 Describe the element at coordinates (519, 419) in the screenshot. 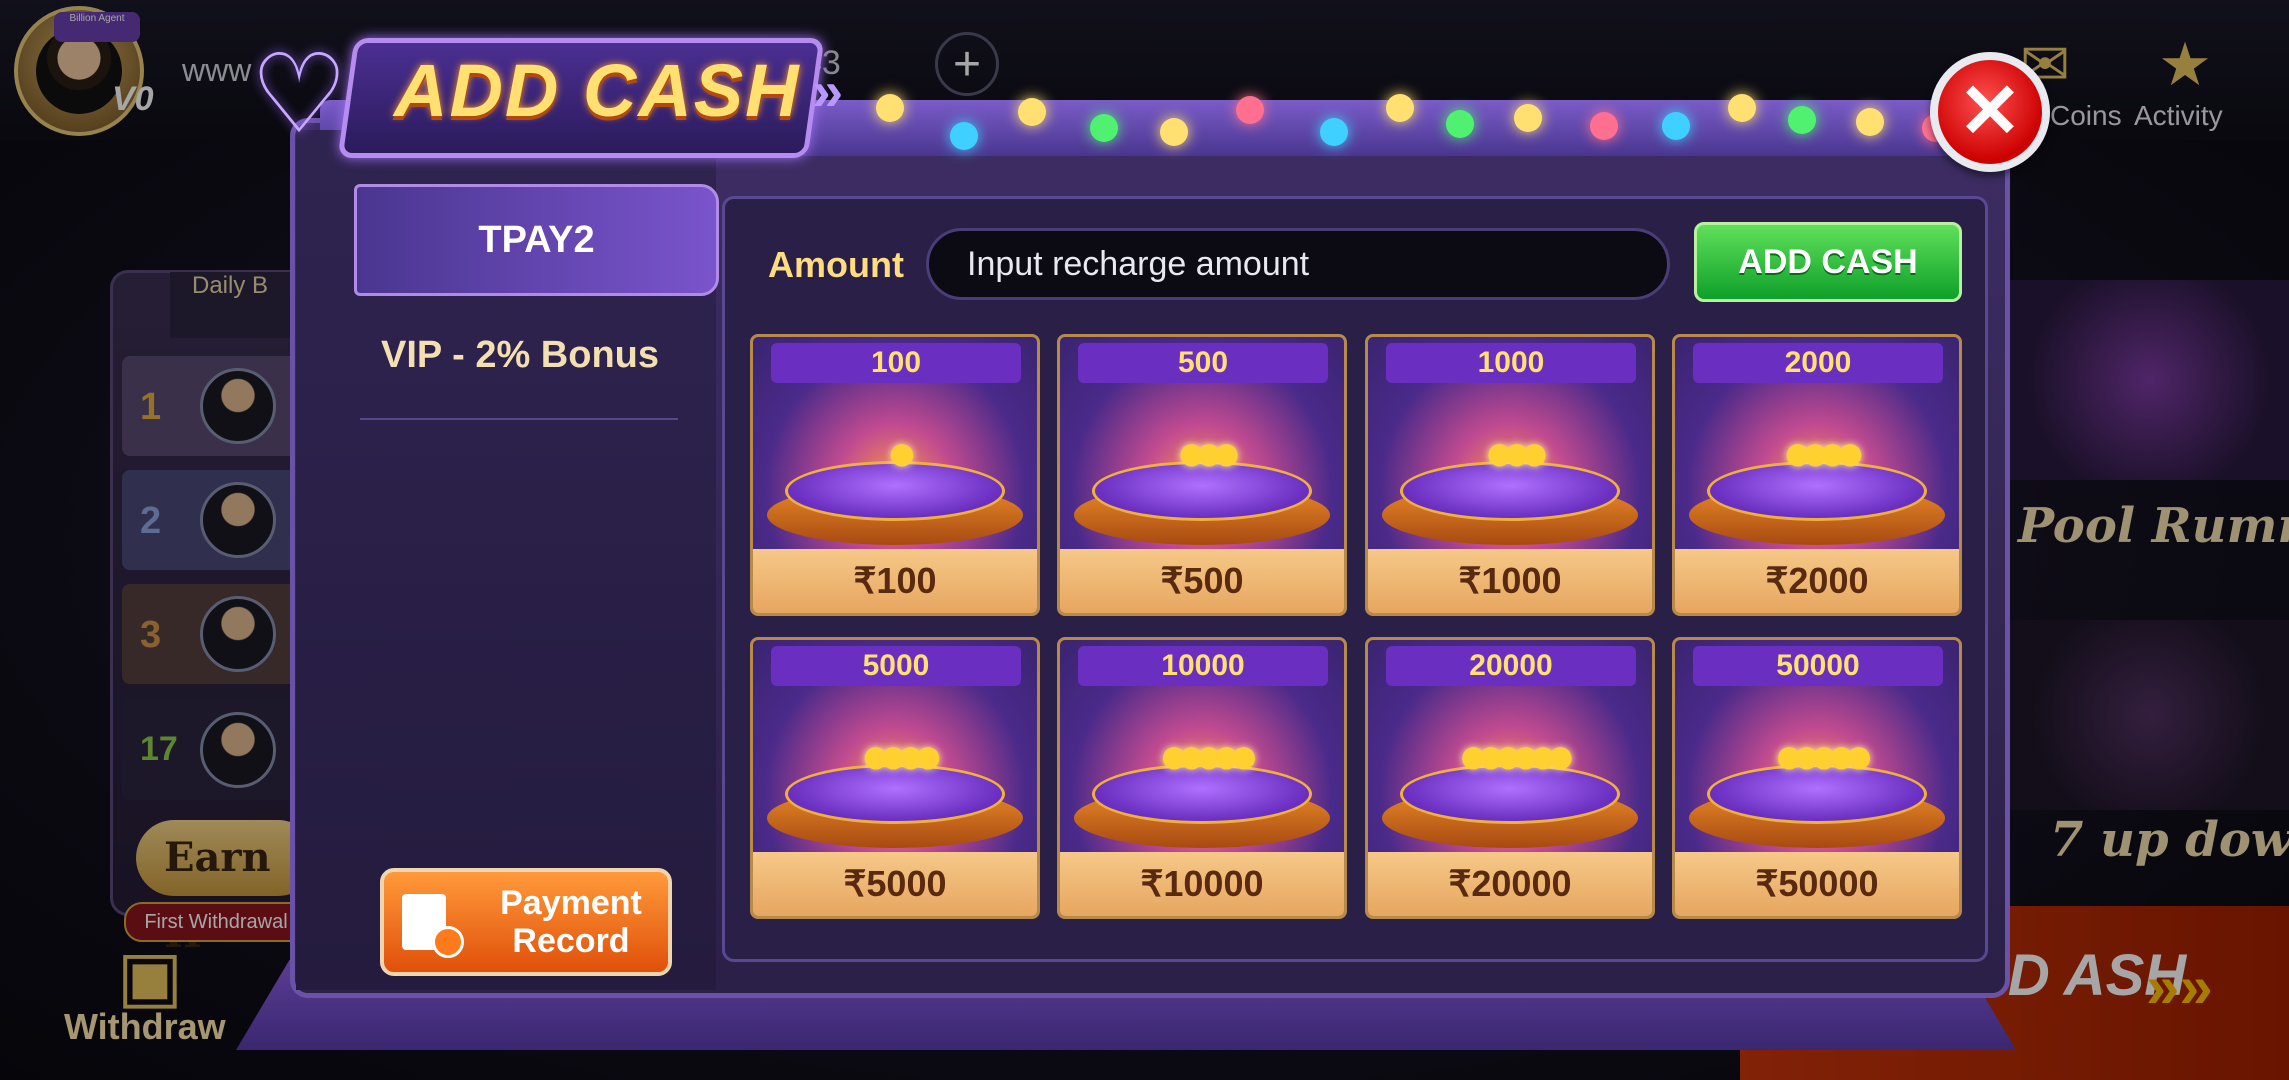

I see `divider` at that location.